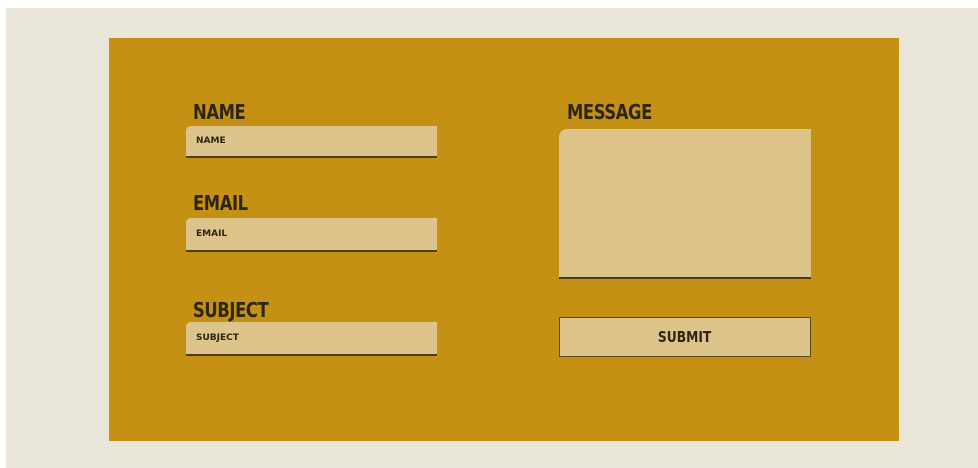 This screenshot has height=468, width=978. What do you see at coordinates (609, 112) in the screenshot?
I see `message-label: MESSAGE` at bounding box center [609, 112].